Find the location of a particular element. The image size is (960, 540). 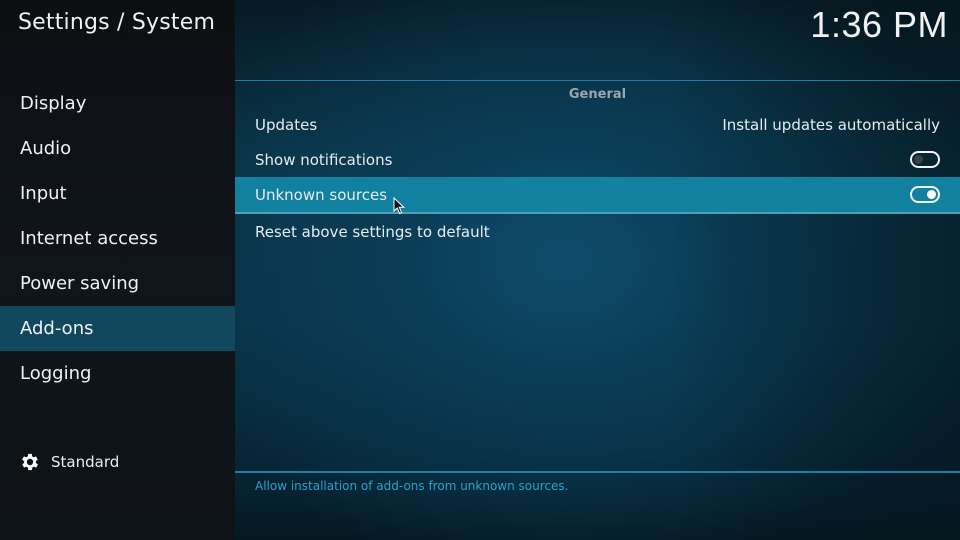

setting-label: Reset above settings to default is located at coordinates (372, 231).